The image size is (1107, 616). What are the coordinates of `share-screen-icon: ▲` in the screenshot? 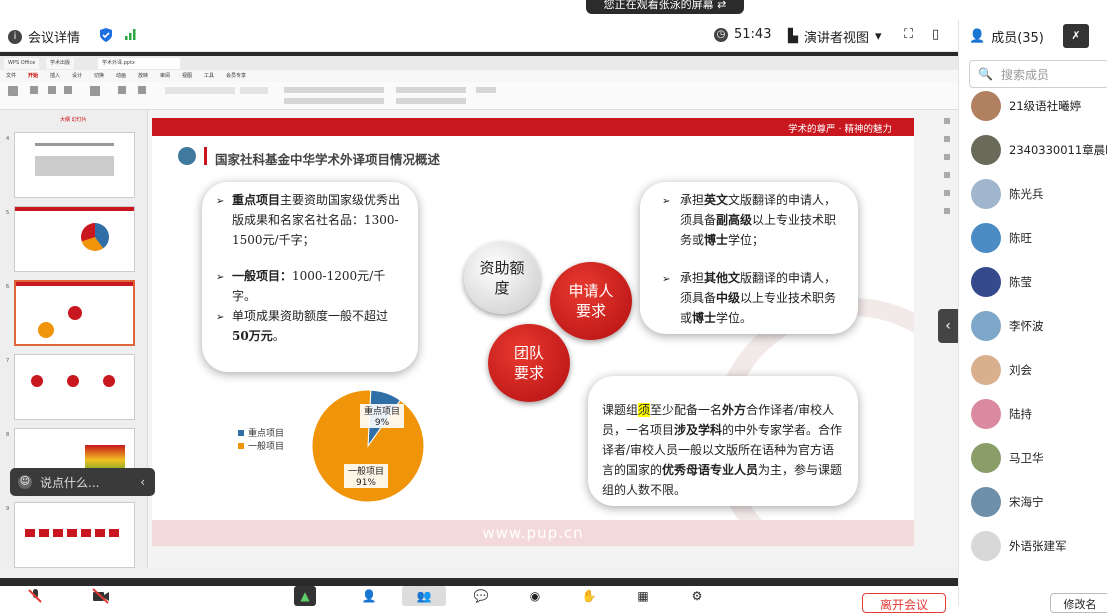 It's located at (305, 596).